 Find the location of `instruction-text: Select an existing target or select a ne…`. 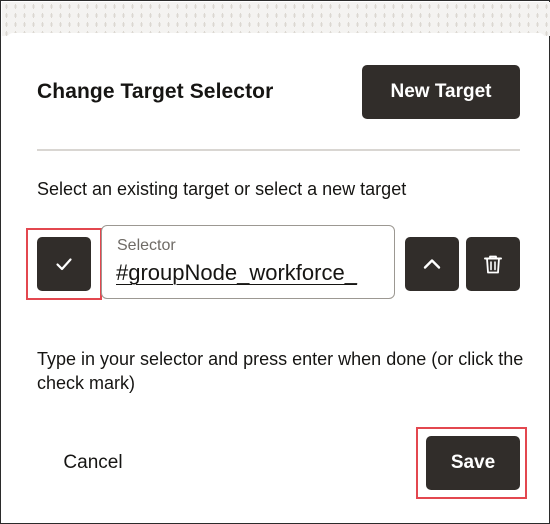

instruction-text: Select an existing target or select a ne… is located at coordinates (222, 189).